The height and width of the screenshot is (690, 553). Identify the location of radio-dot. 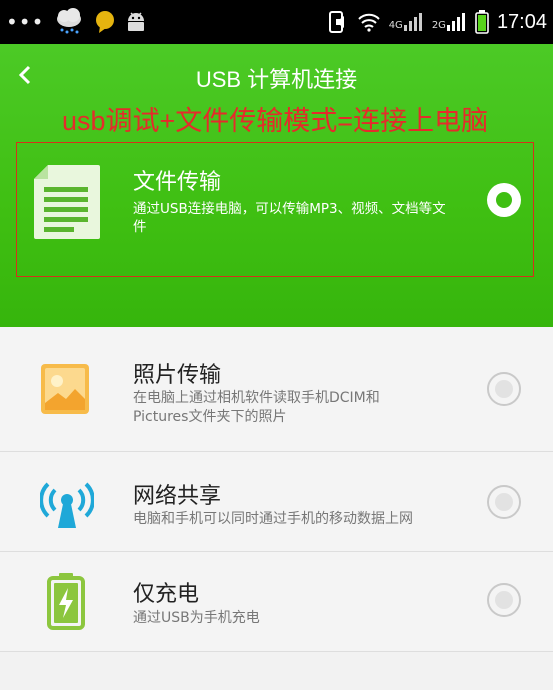
(504, 200).